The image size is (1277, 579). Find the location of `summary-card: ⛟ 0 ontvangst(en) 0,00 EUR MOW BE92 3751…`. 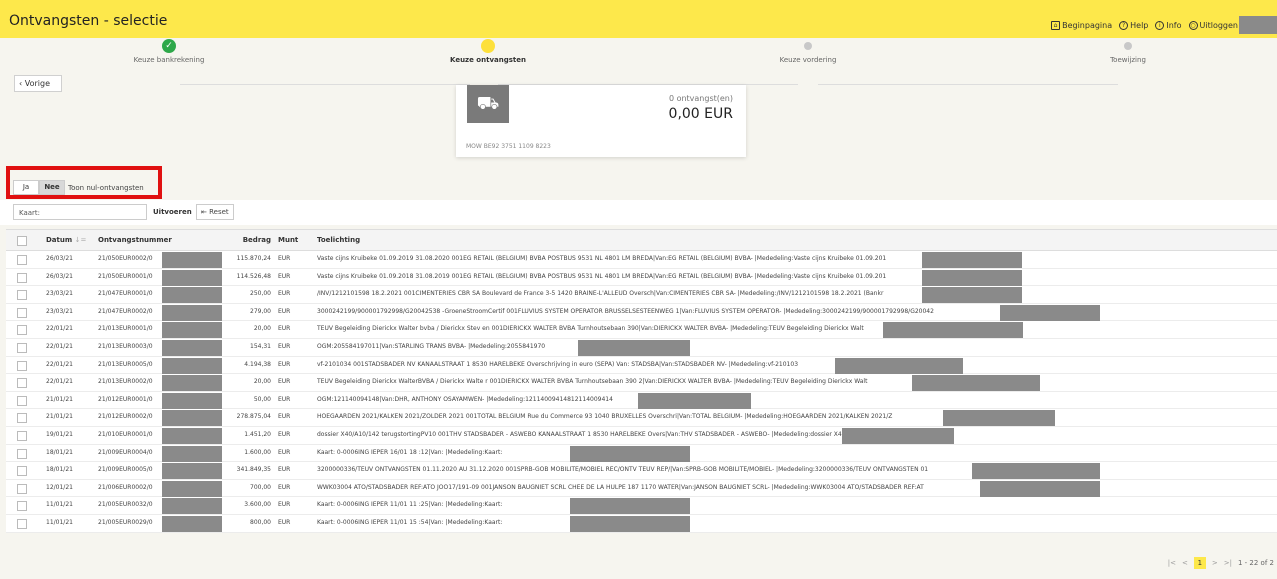

summary-card: ⛟ 0 ontvangst(en) 0,00 EUR MOW BE92 3751… is located at coordinates (601, 121).